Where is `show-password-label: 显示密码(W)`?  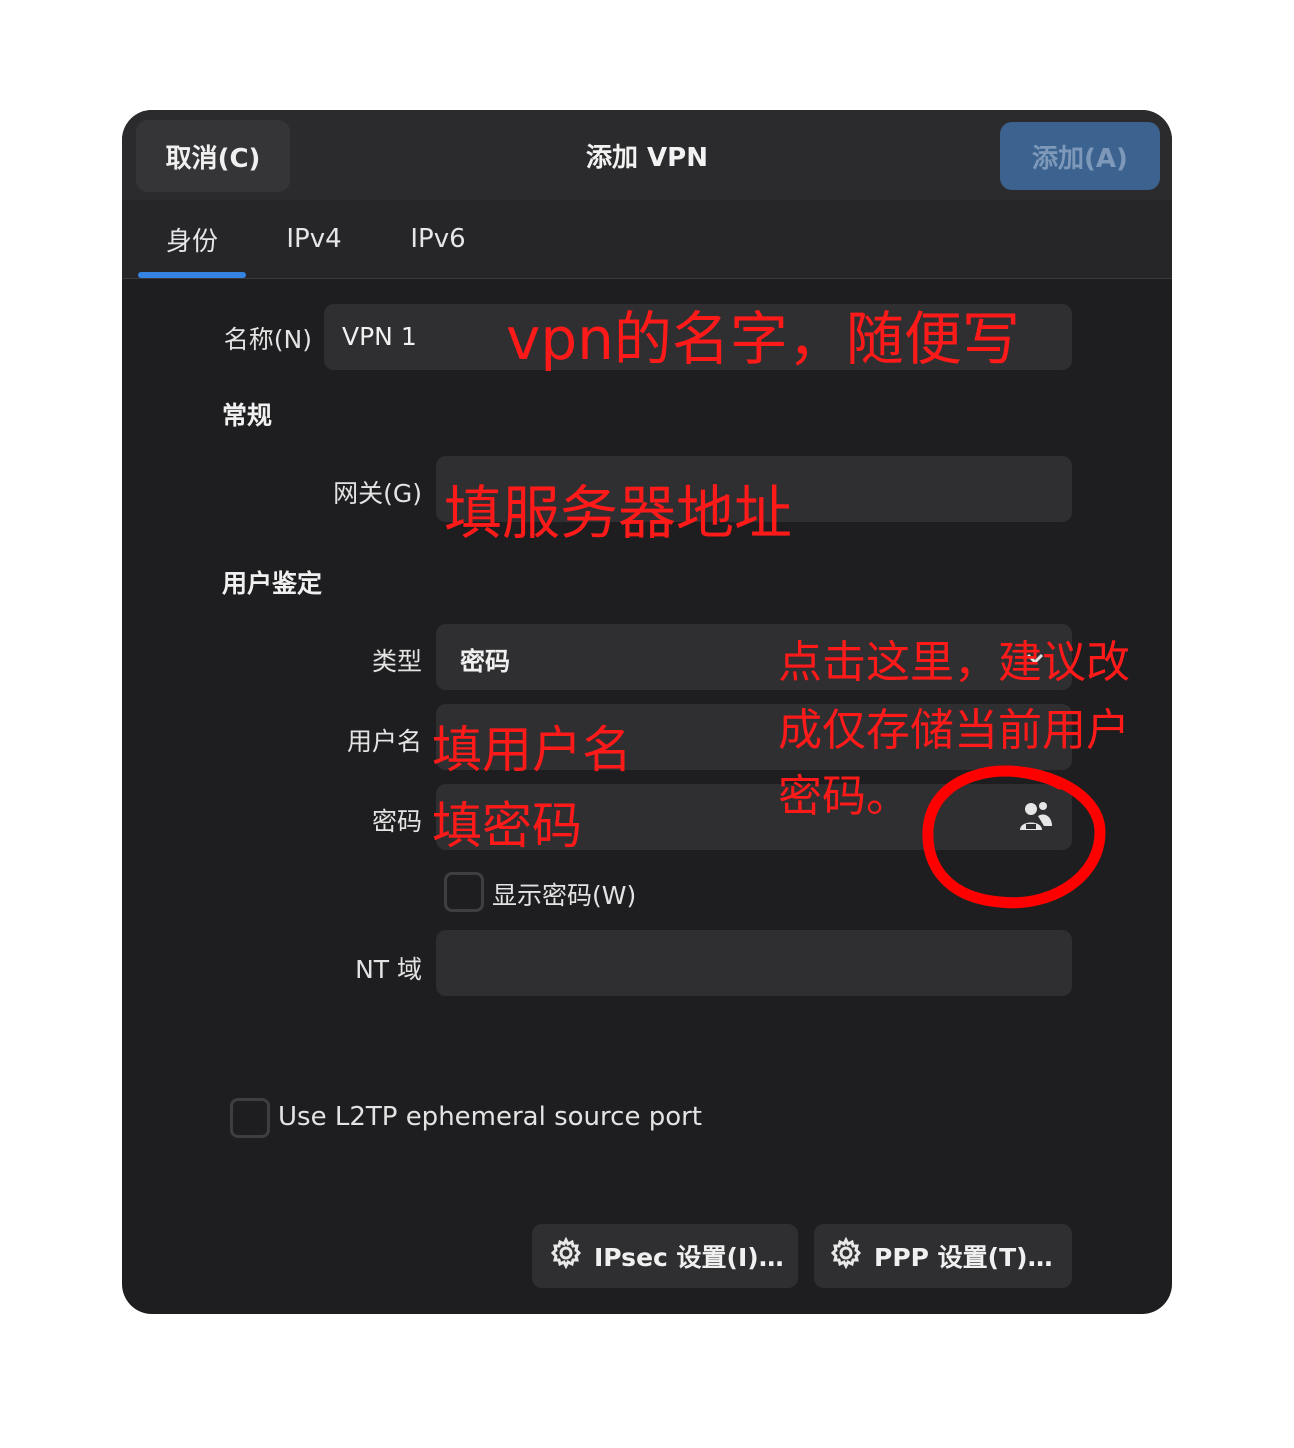 show-password-label: 显示密码(W) is located at coordinates (564, 895).